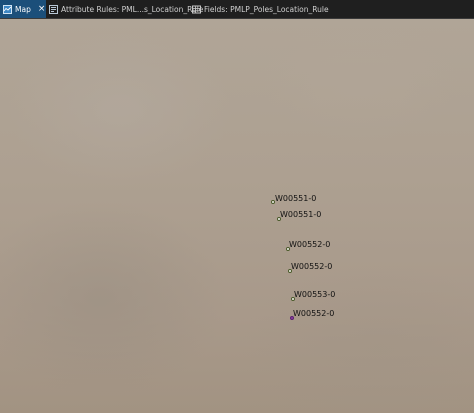  What do you see at coordinates (132, 9) in the screenshot?
I see `tab-label: Attribute Rules: PML...s_Location_Rule` at bounding box center [132, 9].